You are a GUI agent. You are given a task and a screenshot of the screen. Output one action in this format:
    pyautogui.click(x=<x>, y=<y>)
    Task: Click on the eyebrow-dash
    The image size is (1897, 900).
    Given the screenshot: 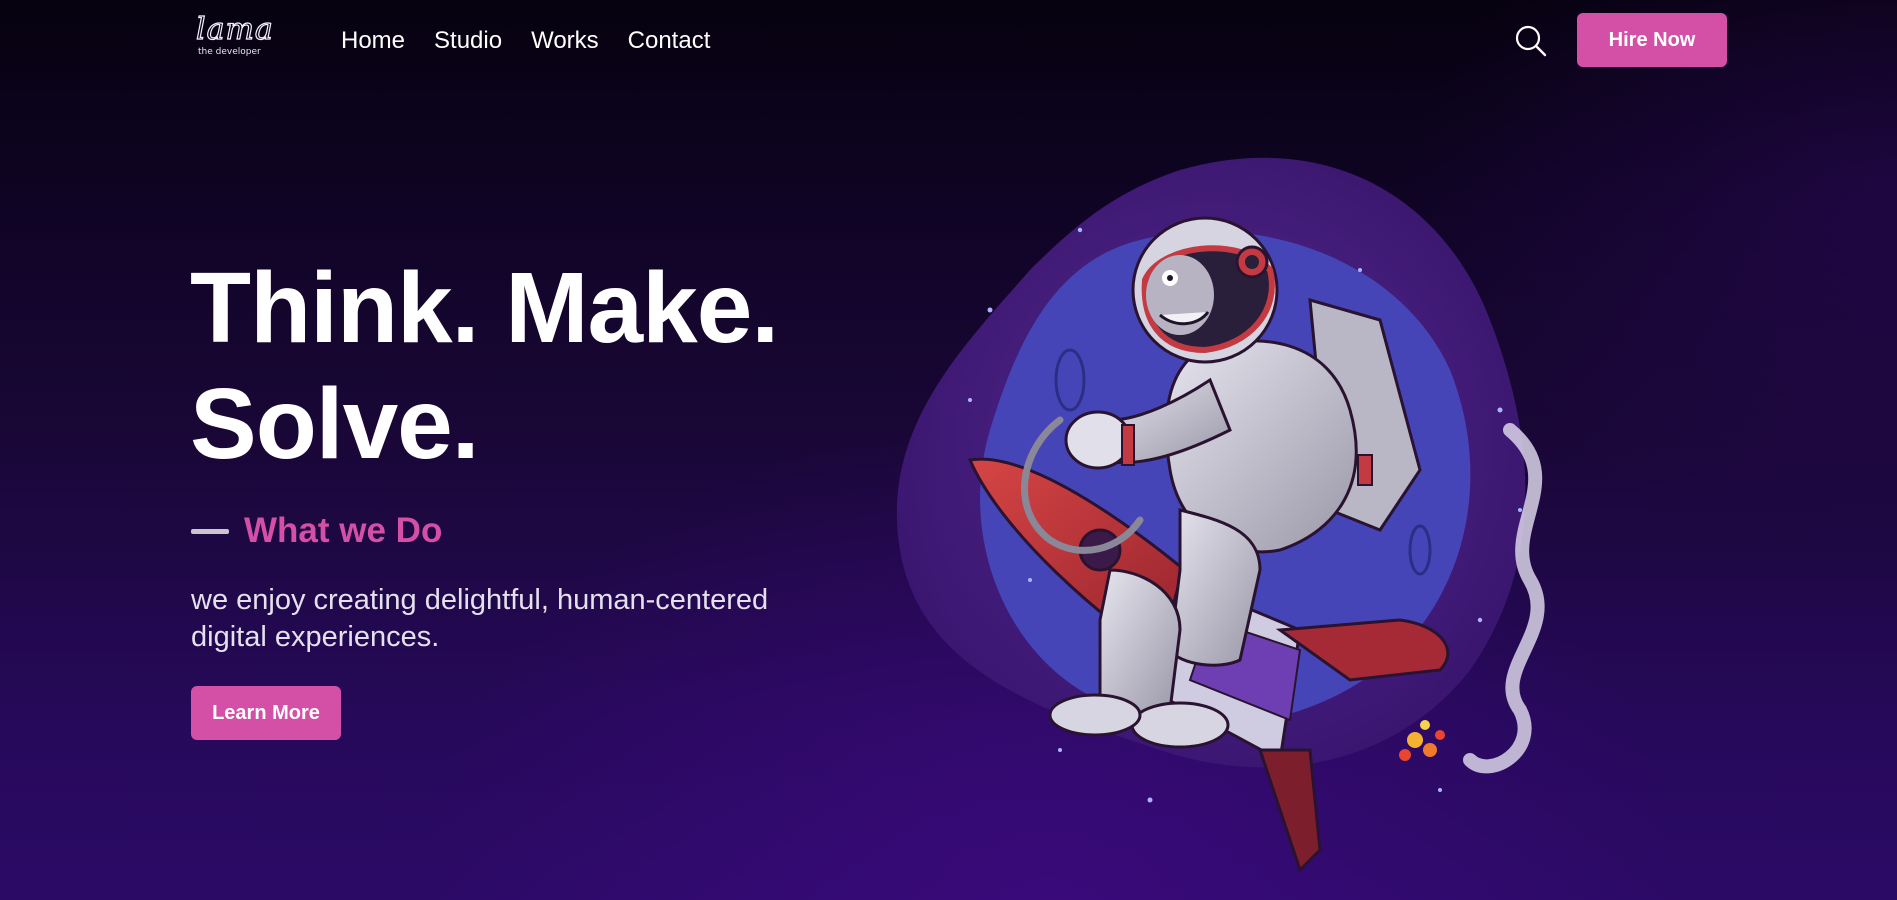 What is the action you would take?
    pyautogui.click(x=210, y=531)
    